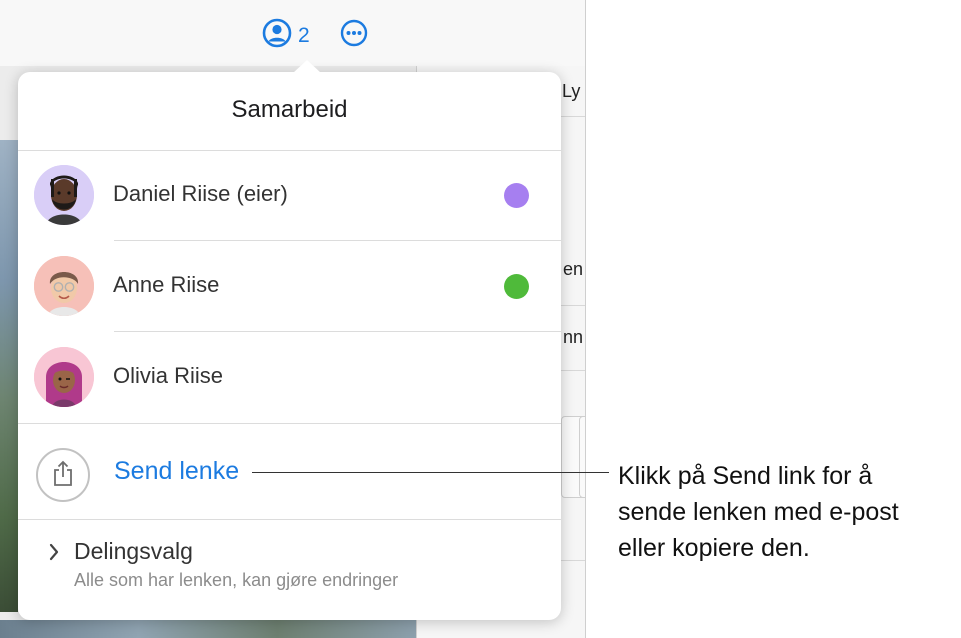 Image resolution: width=961 pixels, height=638 pixels. I want to click on person-circle-icon, so click(277, 35).